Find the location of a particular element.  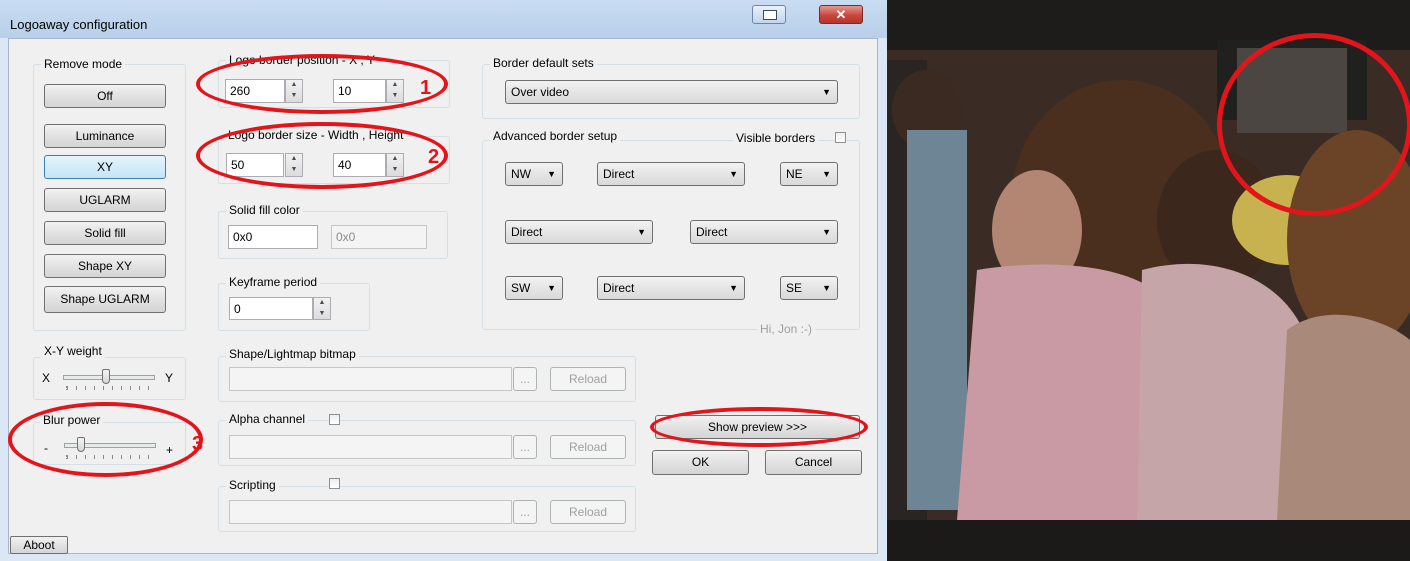

hi-jon-label: Hi, Jon :-) is located at coordinates (786, 329).